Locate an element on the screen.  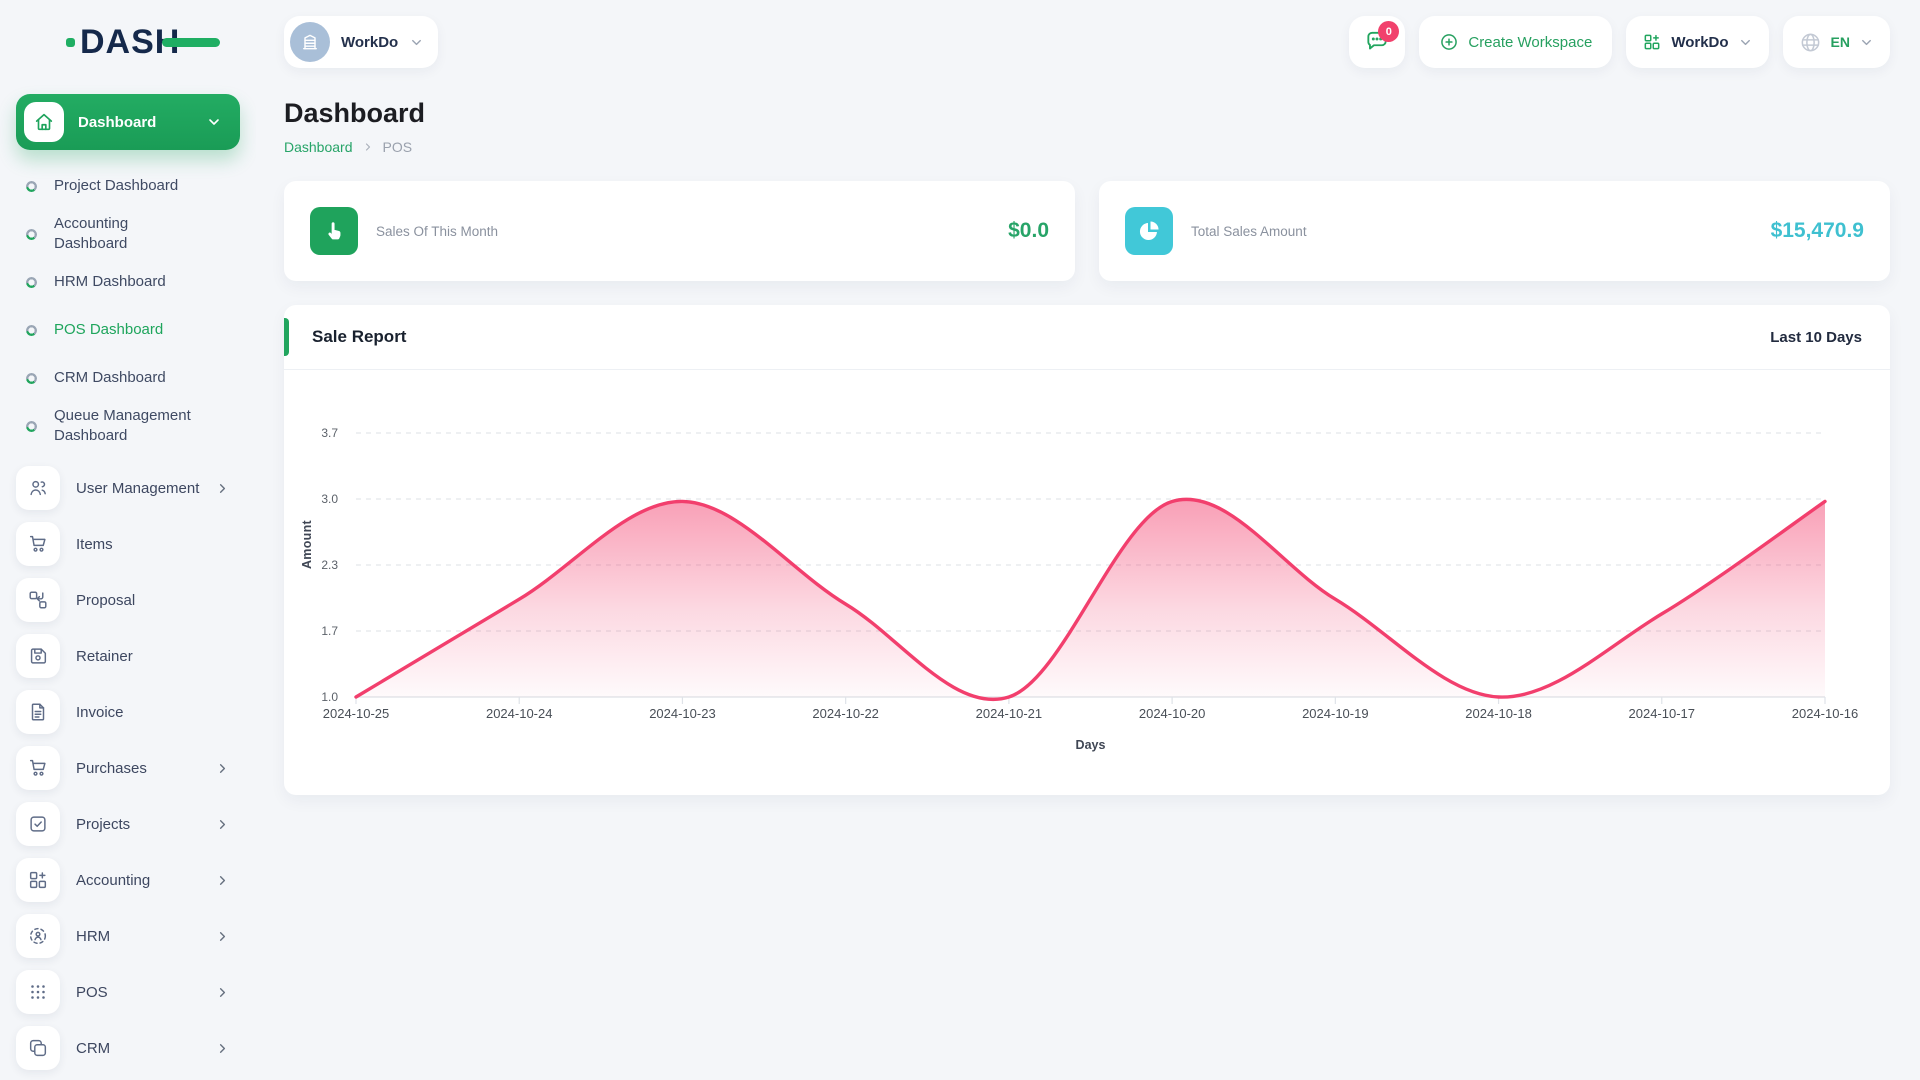
x-tick-label: 2024-10-17 is located at coordinates (1662, 713).